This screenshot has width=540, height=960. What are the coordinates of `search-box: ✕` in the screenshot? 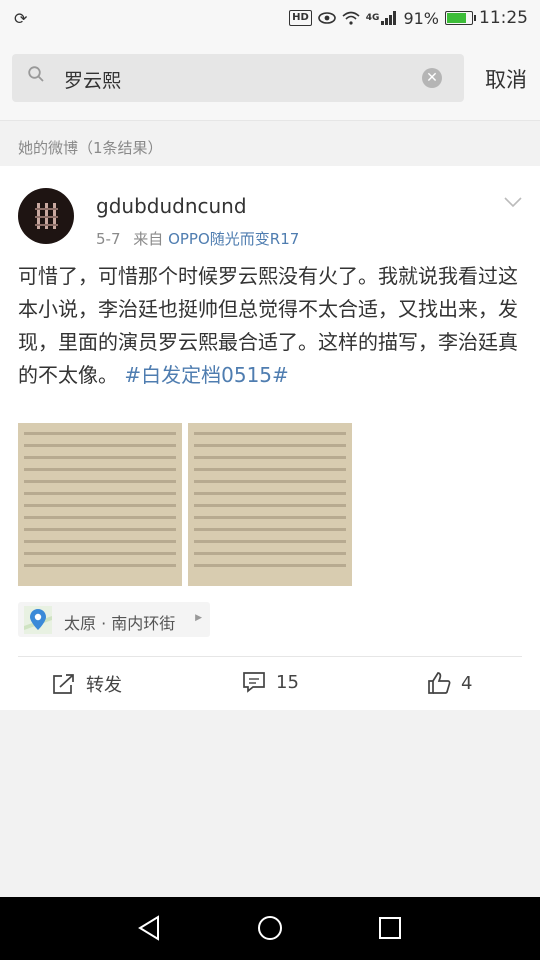 It's located at (238, 78).